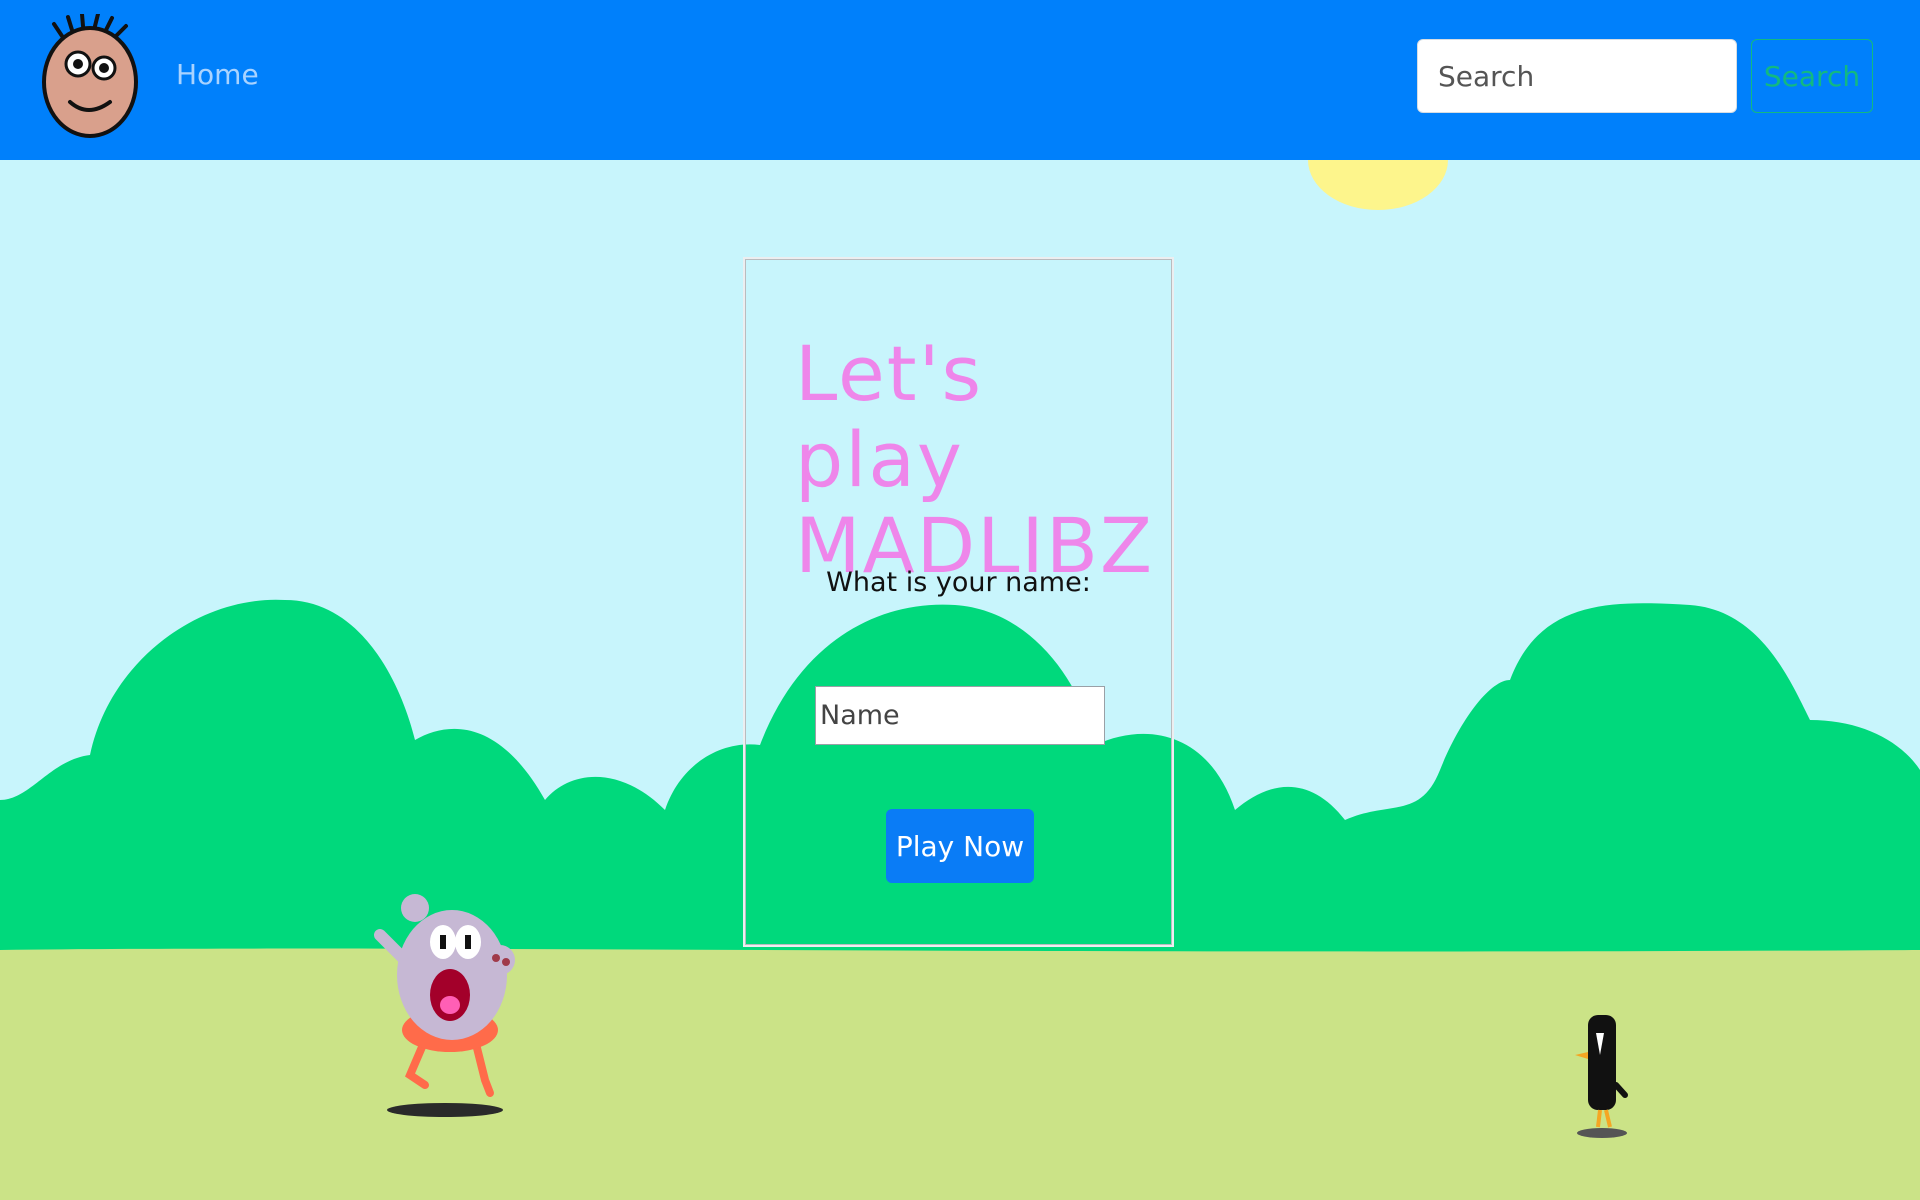  I want to click on top-navbar: Home Search, so click(960, 80).